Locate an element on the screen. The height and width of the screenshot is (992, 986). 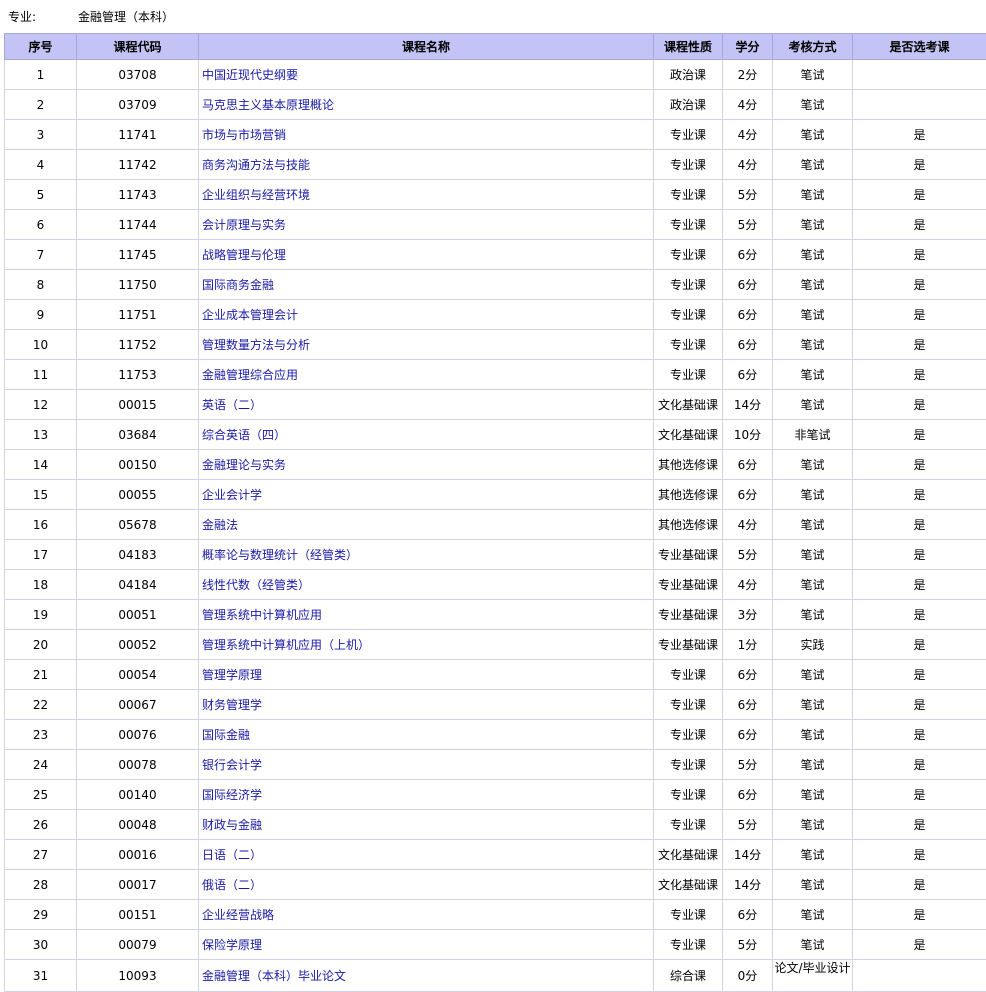
cell-name: 企业会计学 is located at coordinates (426, 495).